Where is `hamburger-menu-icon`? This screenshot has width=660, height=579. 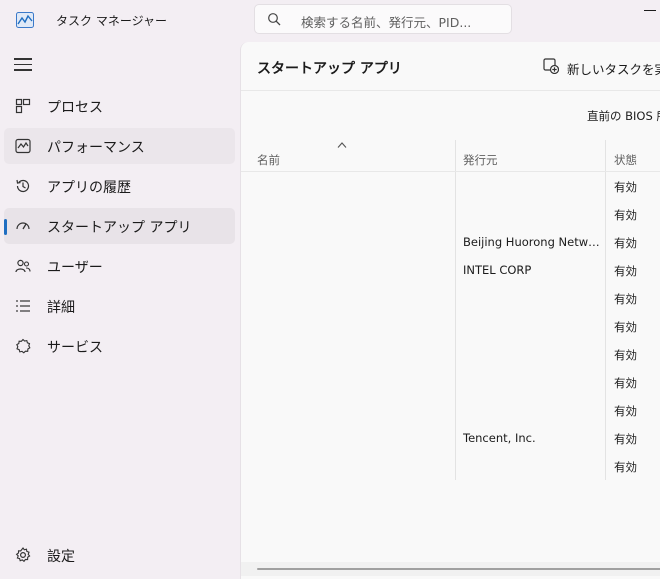 hamburger-menu-icon is located at coordinates (23, 65).